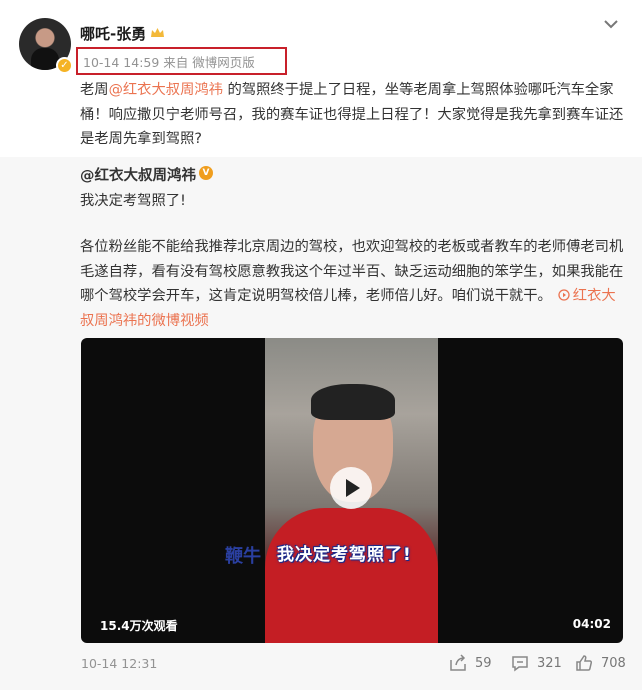 The image size is (642, 690). I want to click on share-button: 59, so click(470, 663).